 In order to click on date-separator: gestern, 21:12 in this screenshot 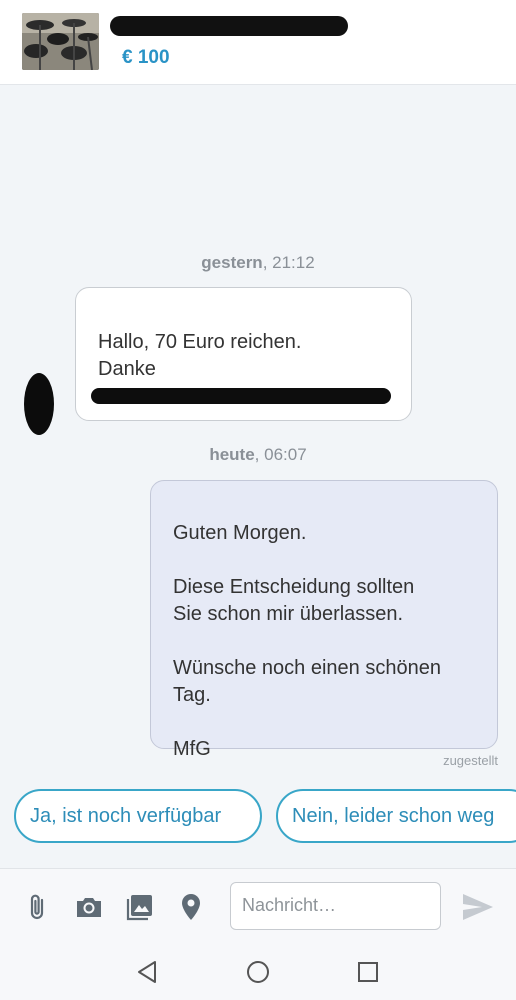, I will do `click(258, 263)`.